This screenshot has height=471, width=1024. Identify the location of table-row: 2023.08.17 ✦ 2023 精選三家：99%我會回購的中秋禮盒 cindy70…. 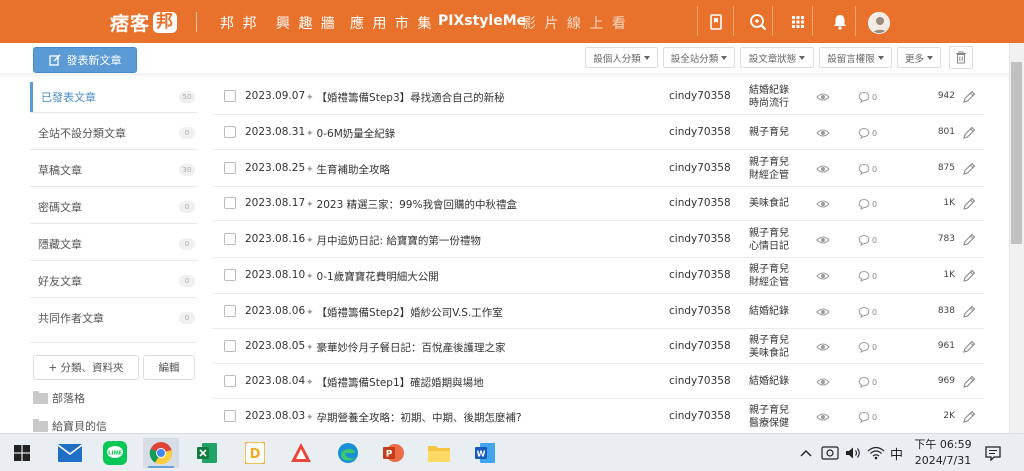
(598, 204).